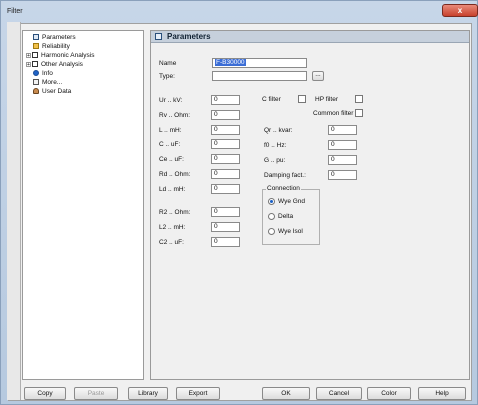 This screenshot has width=478, height=405. Describe the element at coordinates (172, 227) in the screenshot. I see `l2-label: L2 .. mH:` at that location.